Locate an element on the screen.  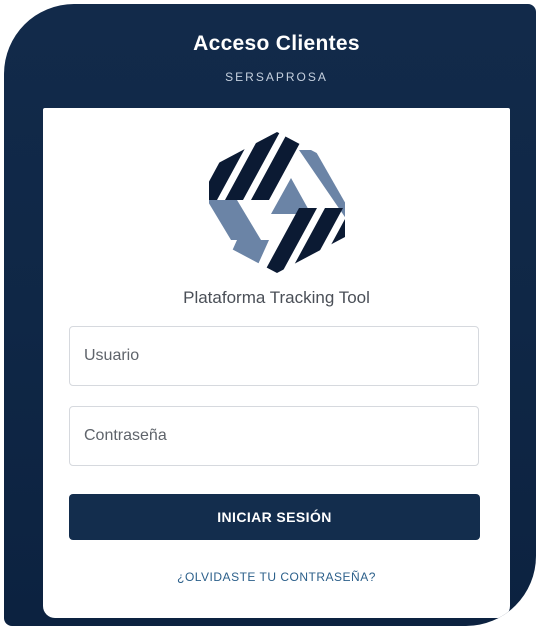
login-button: INICIAR SESIÓN is located at coordinates (274, 517).